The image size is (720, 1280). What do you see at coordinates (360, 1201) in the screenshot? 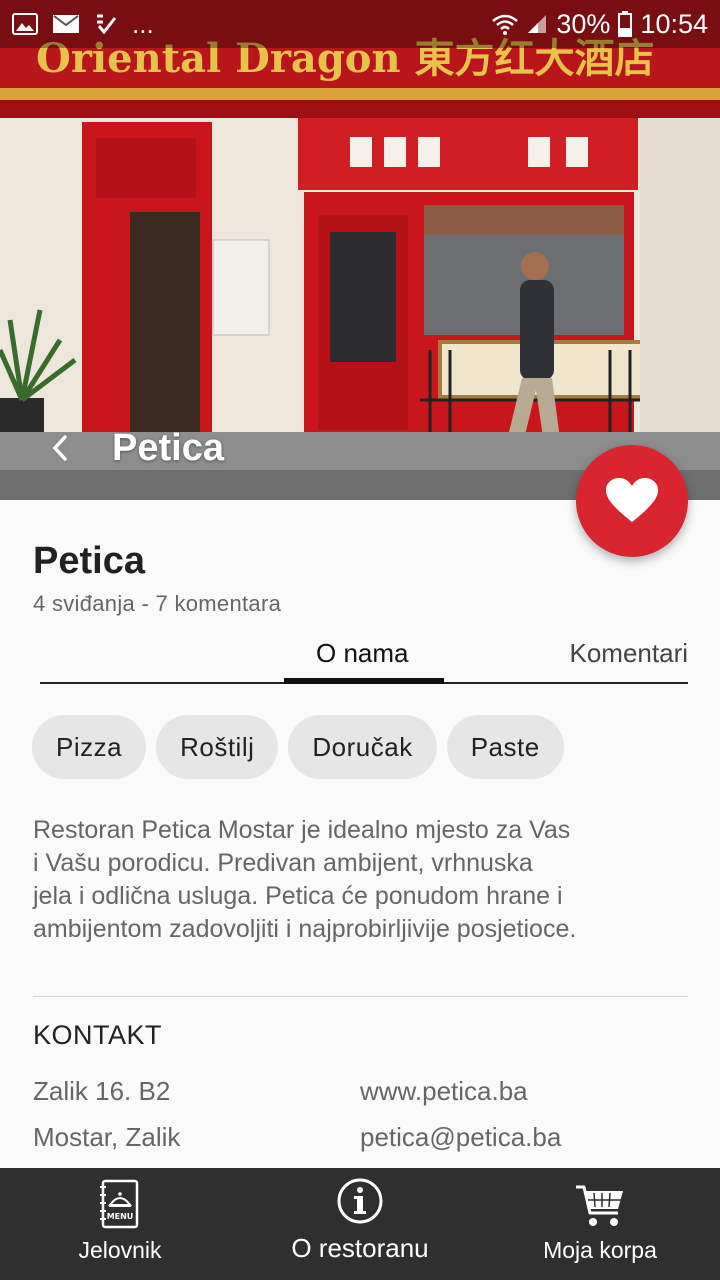
I see `info-icon` at bounding box center [360, 1201].